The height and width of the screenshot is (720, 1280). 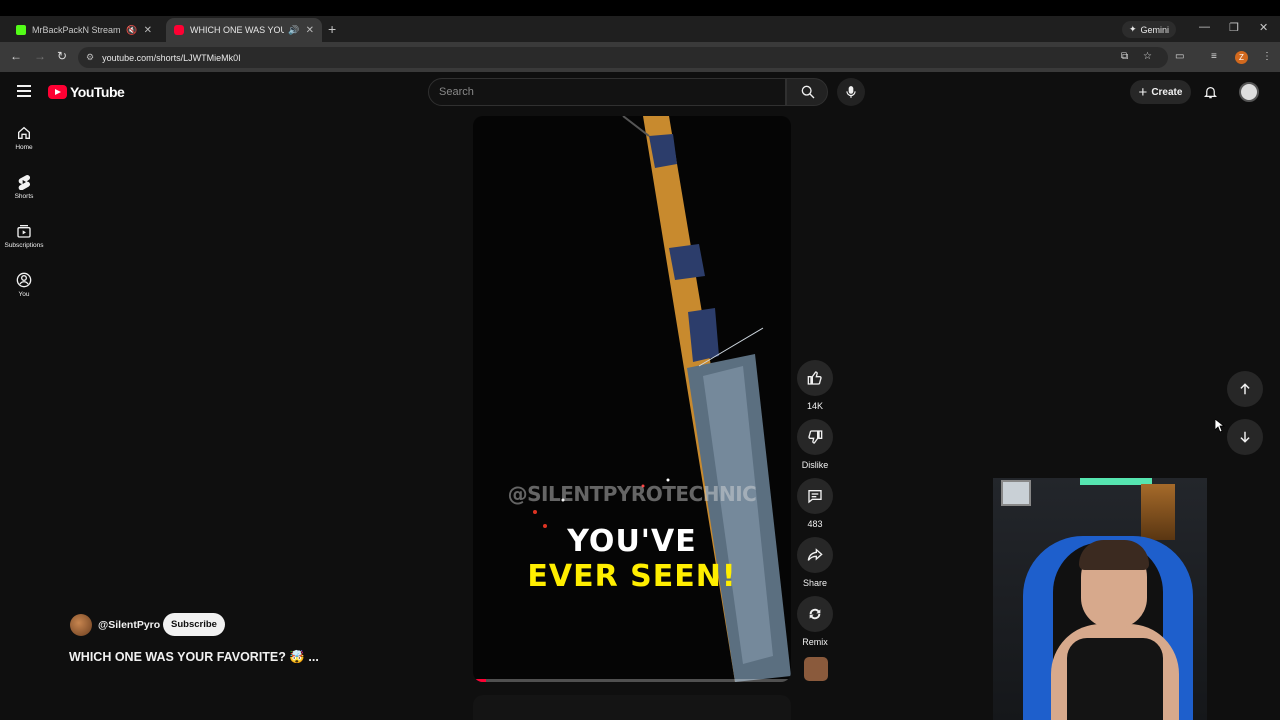 I want to click on dislike-label: Dislike, so click(x=815, y=465).